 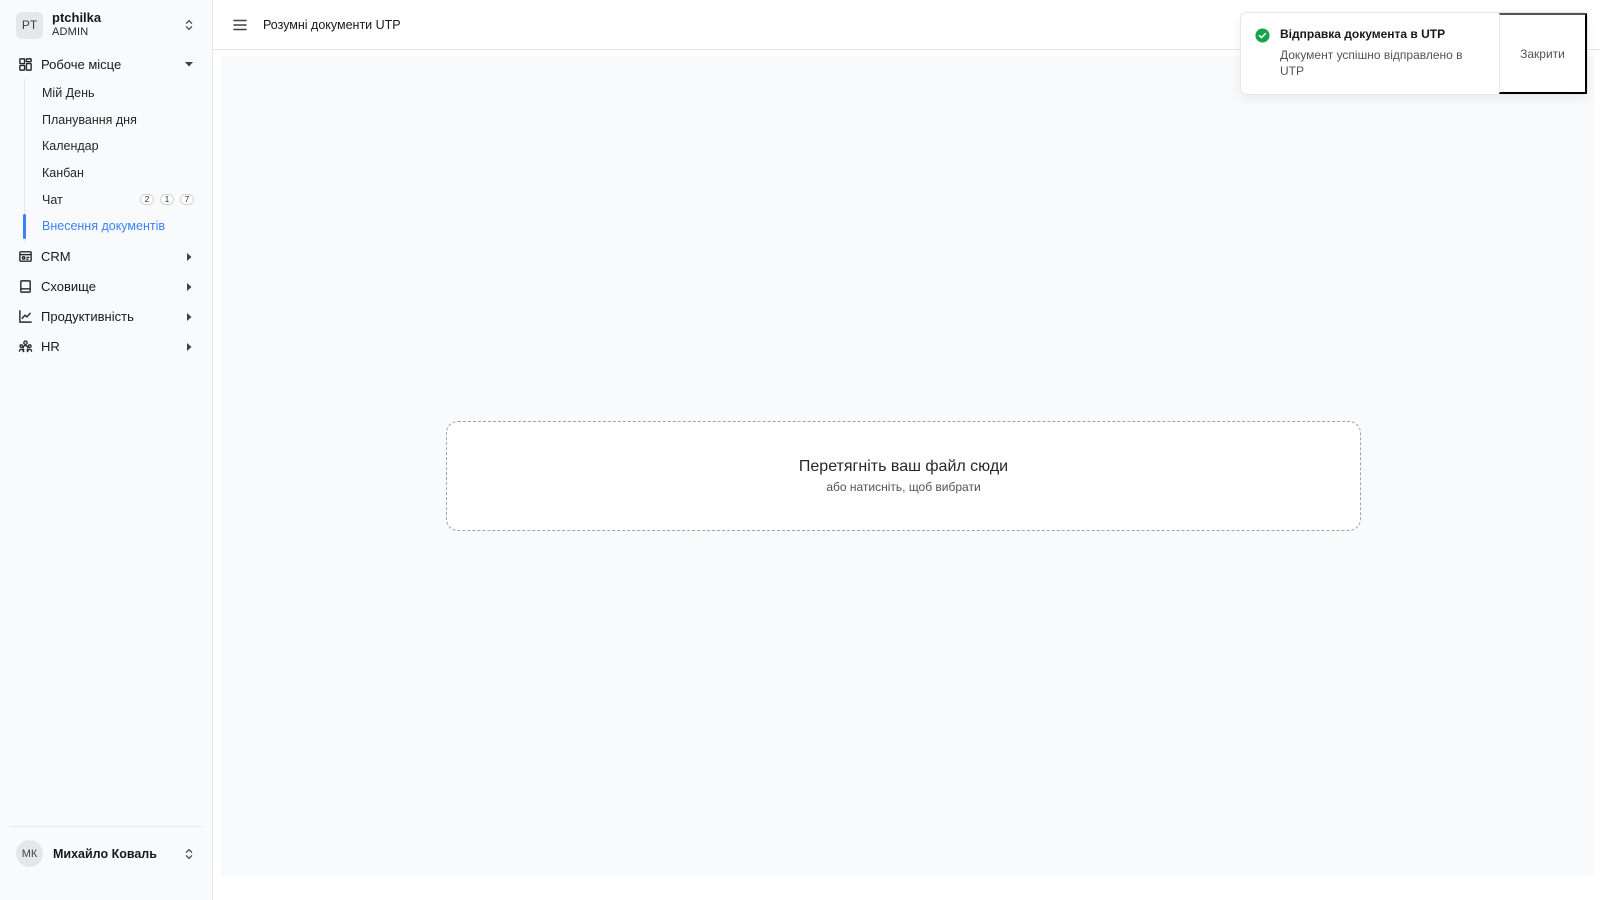 What do you see at coordinates (25, 286) in the screenshot?
I see `storage-icon` at bounding box center [25, 286].